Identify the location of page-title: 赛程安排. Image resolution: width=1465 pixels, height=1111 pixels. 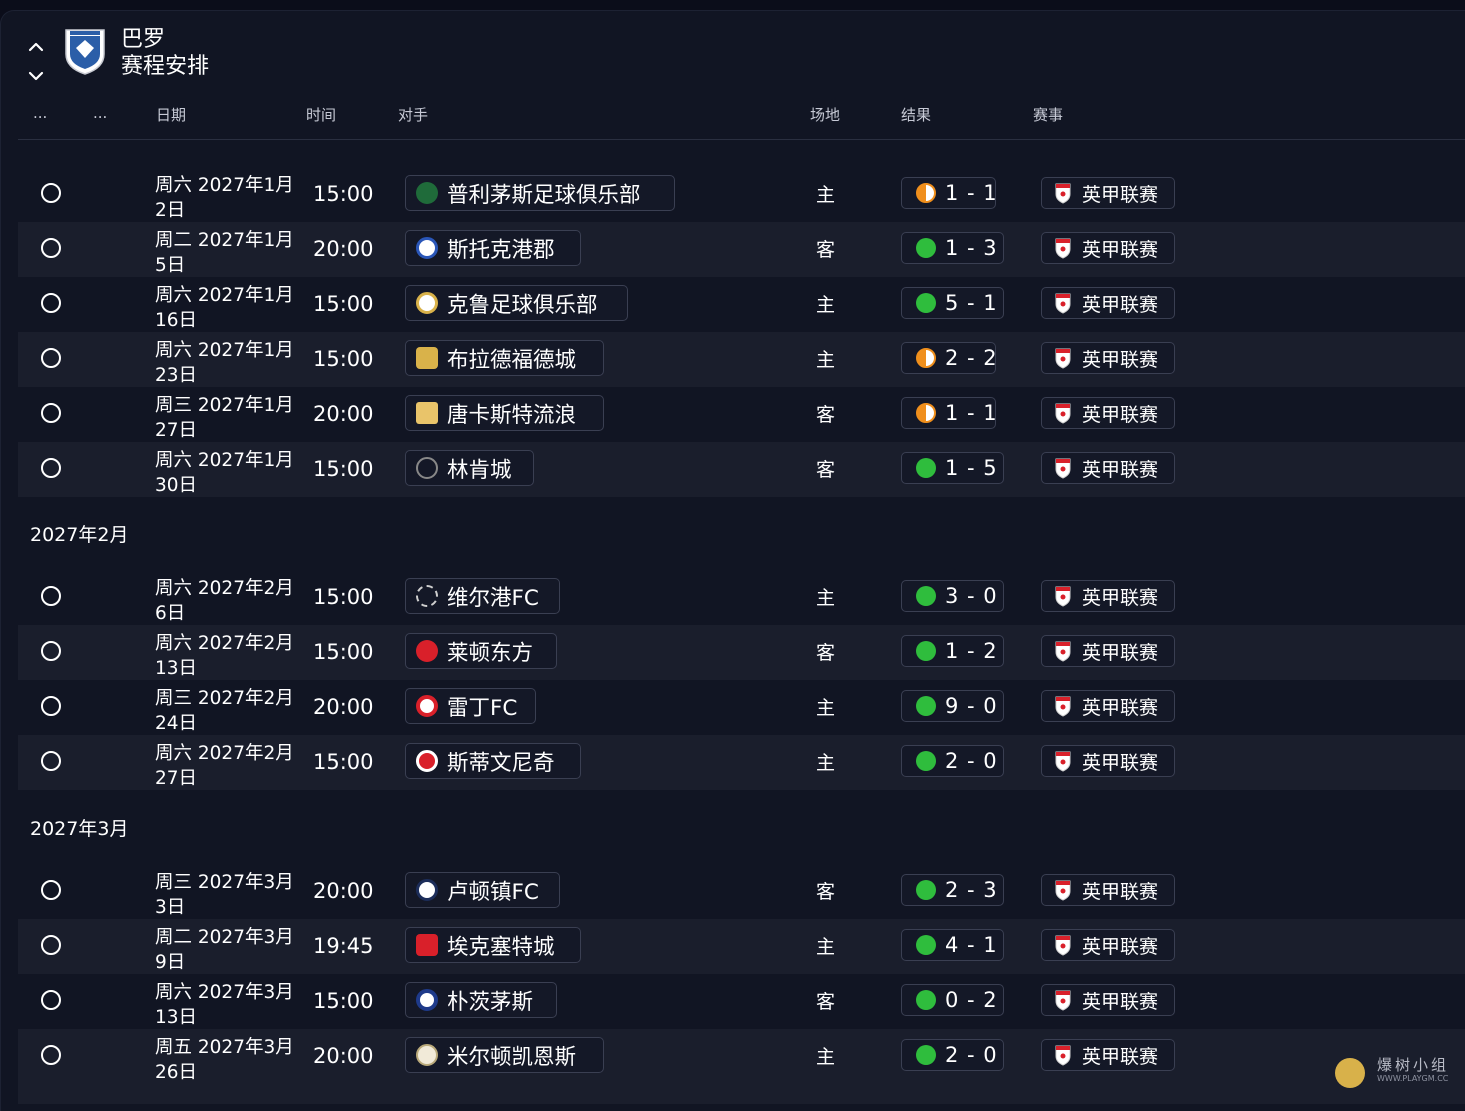
(165, 66).